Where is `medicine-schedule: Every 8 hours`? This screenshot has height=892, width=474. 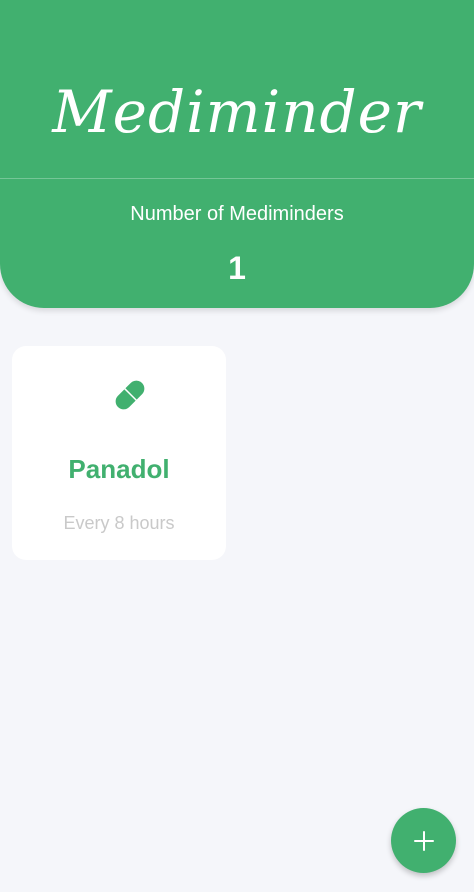 medicine-schedule: Every 8 hours is located at coordinates (119, 523).